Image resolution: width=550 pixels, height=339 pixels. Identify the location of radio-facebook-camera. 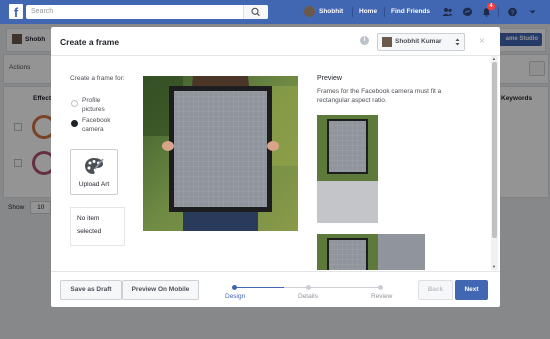
(74, 123).